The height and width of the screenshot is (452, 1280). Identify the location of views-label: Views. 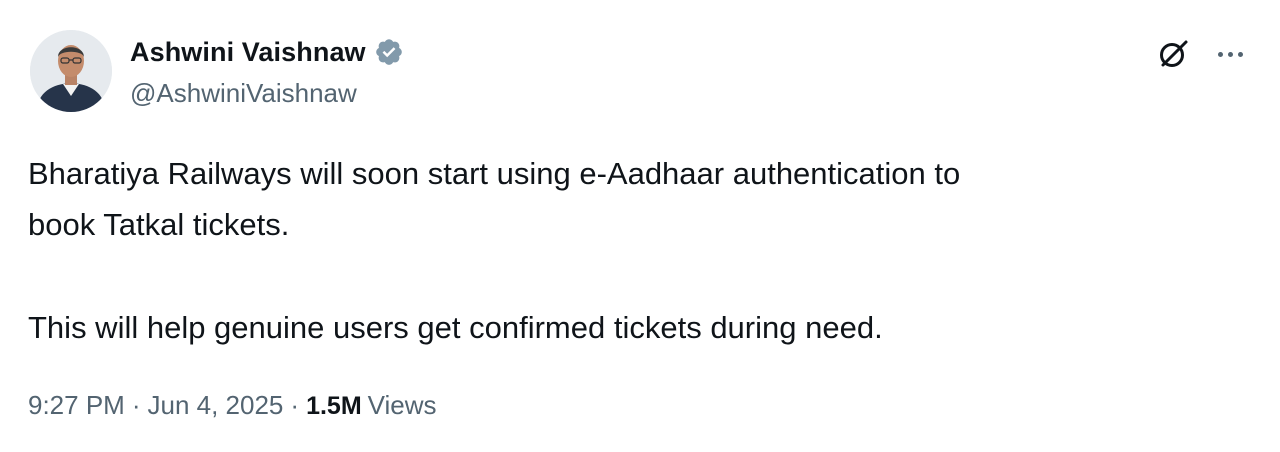
(402, 405).